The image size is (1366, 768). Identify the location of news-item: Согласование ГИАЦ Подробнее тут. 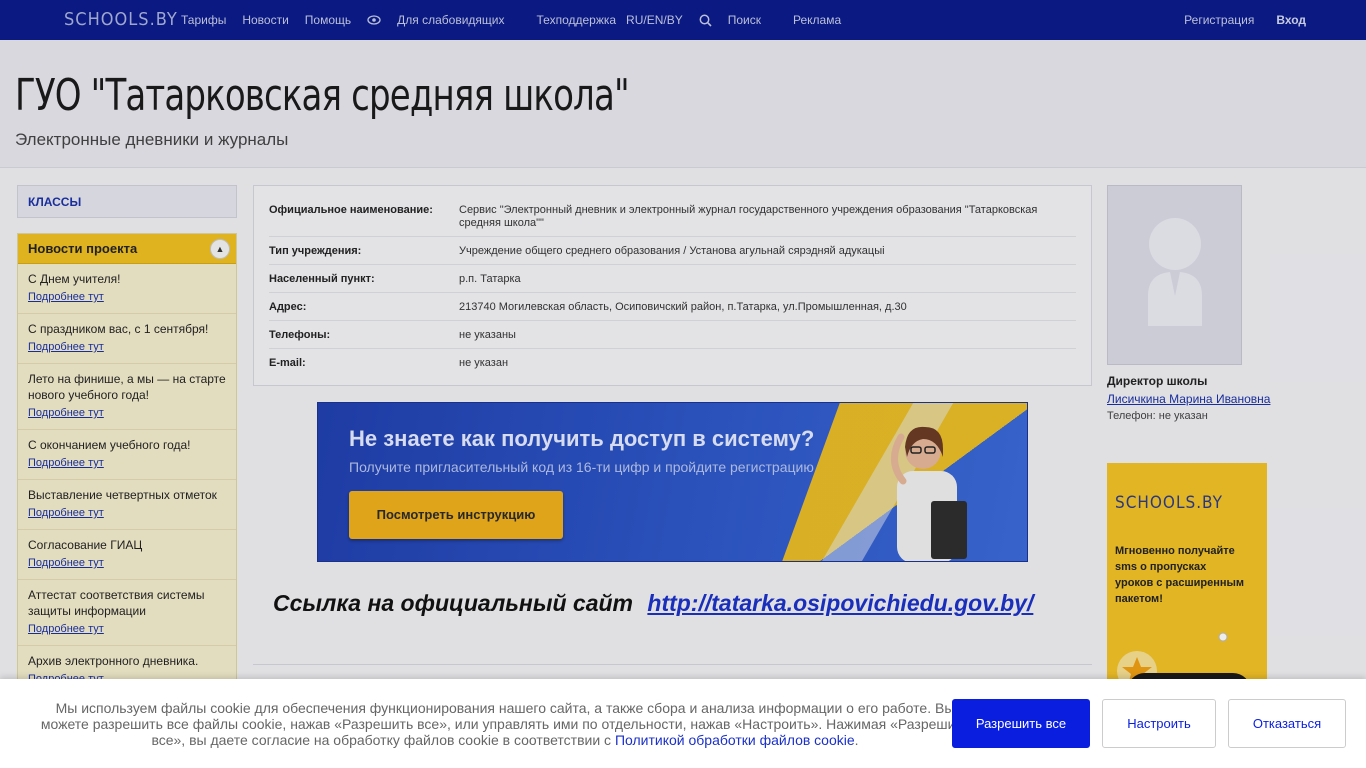
(127, 555).